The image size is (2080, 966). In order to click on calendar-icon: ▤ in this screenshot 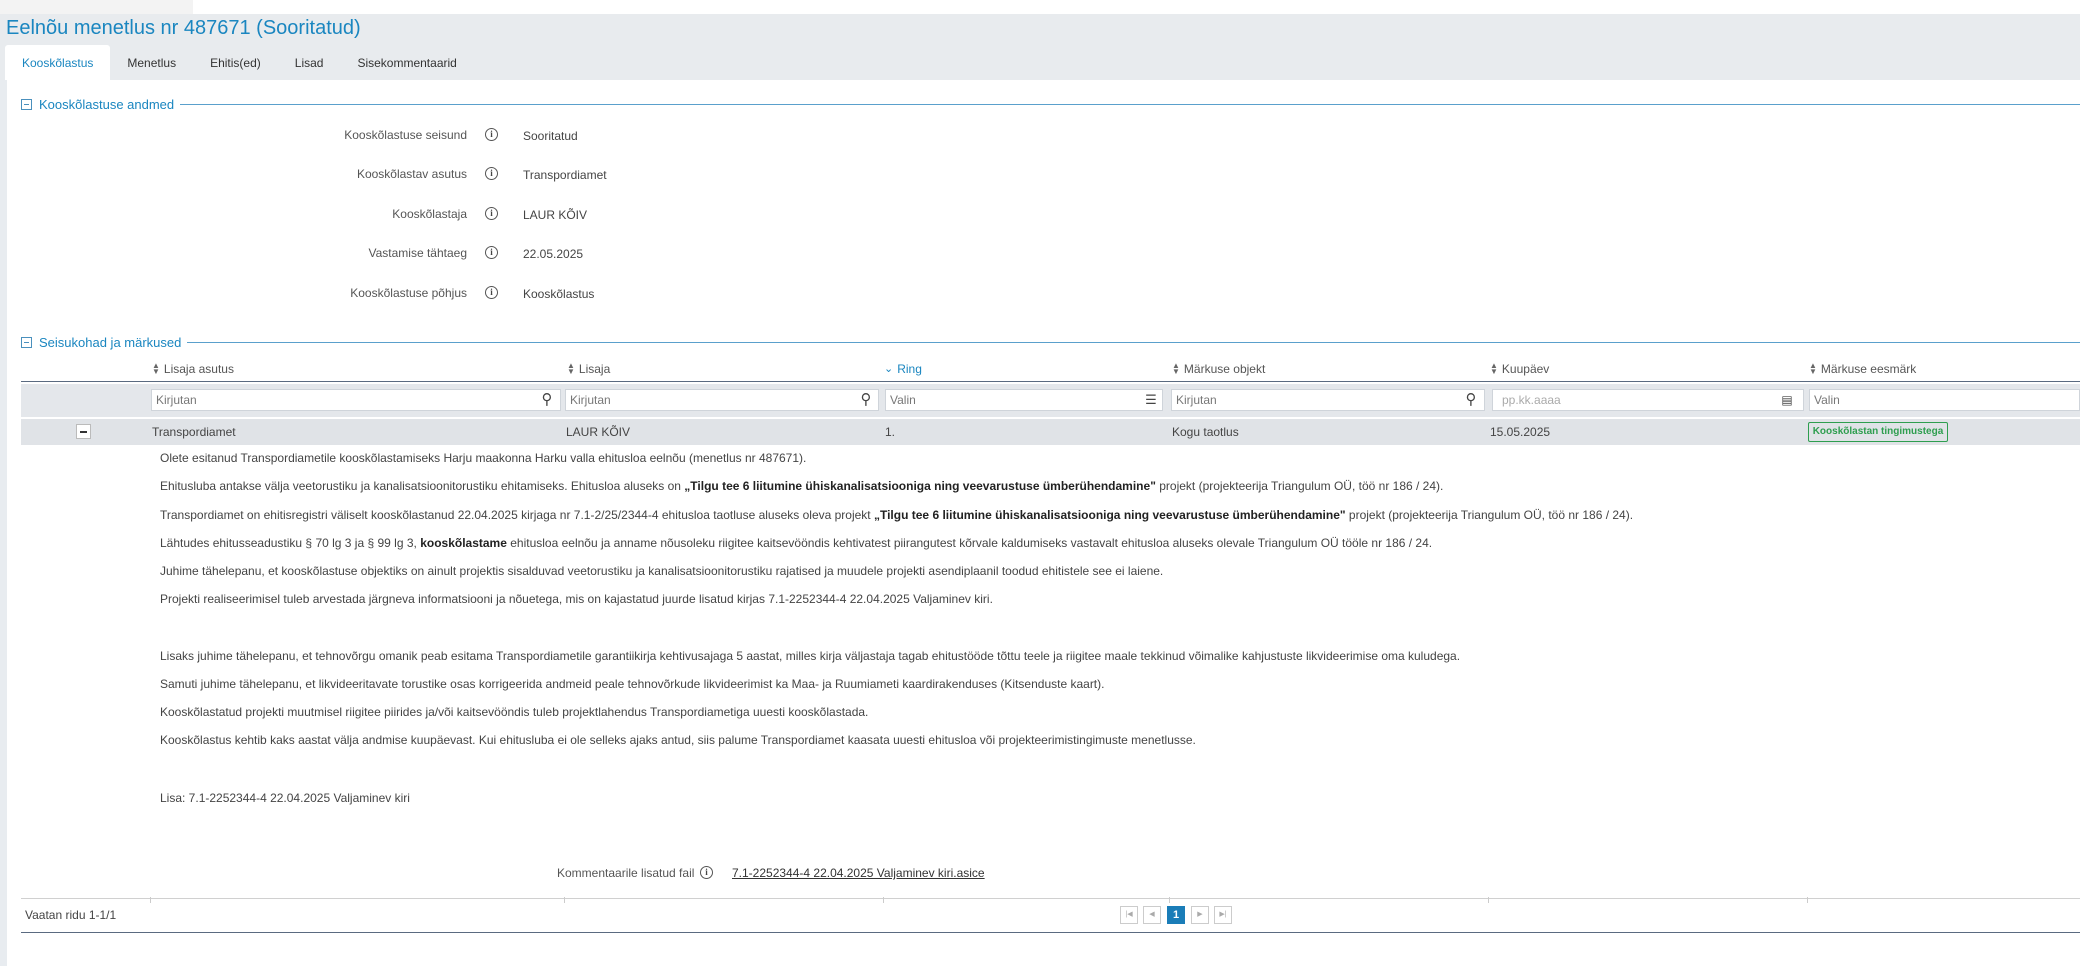, I will do `click(1787, 400)`.